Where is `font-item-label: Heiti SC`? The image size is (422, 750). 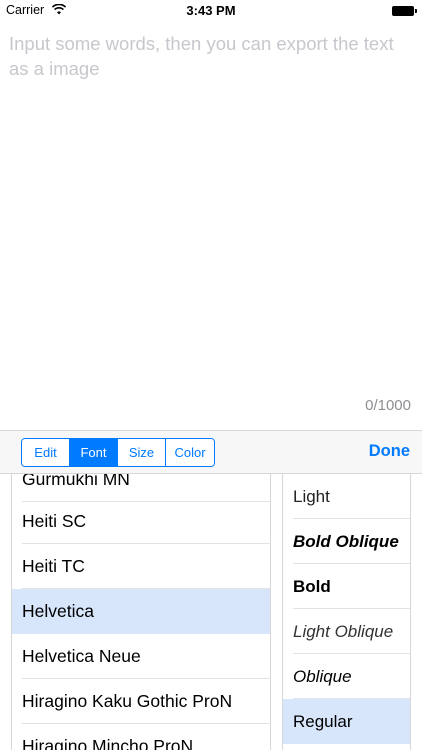
font-item-label: Heiti SC is located at coordinates (54, 521).